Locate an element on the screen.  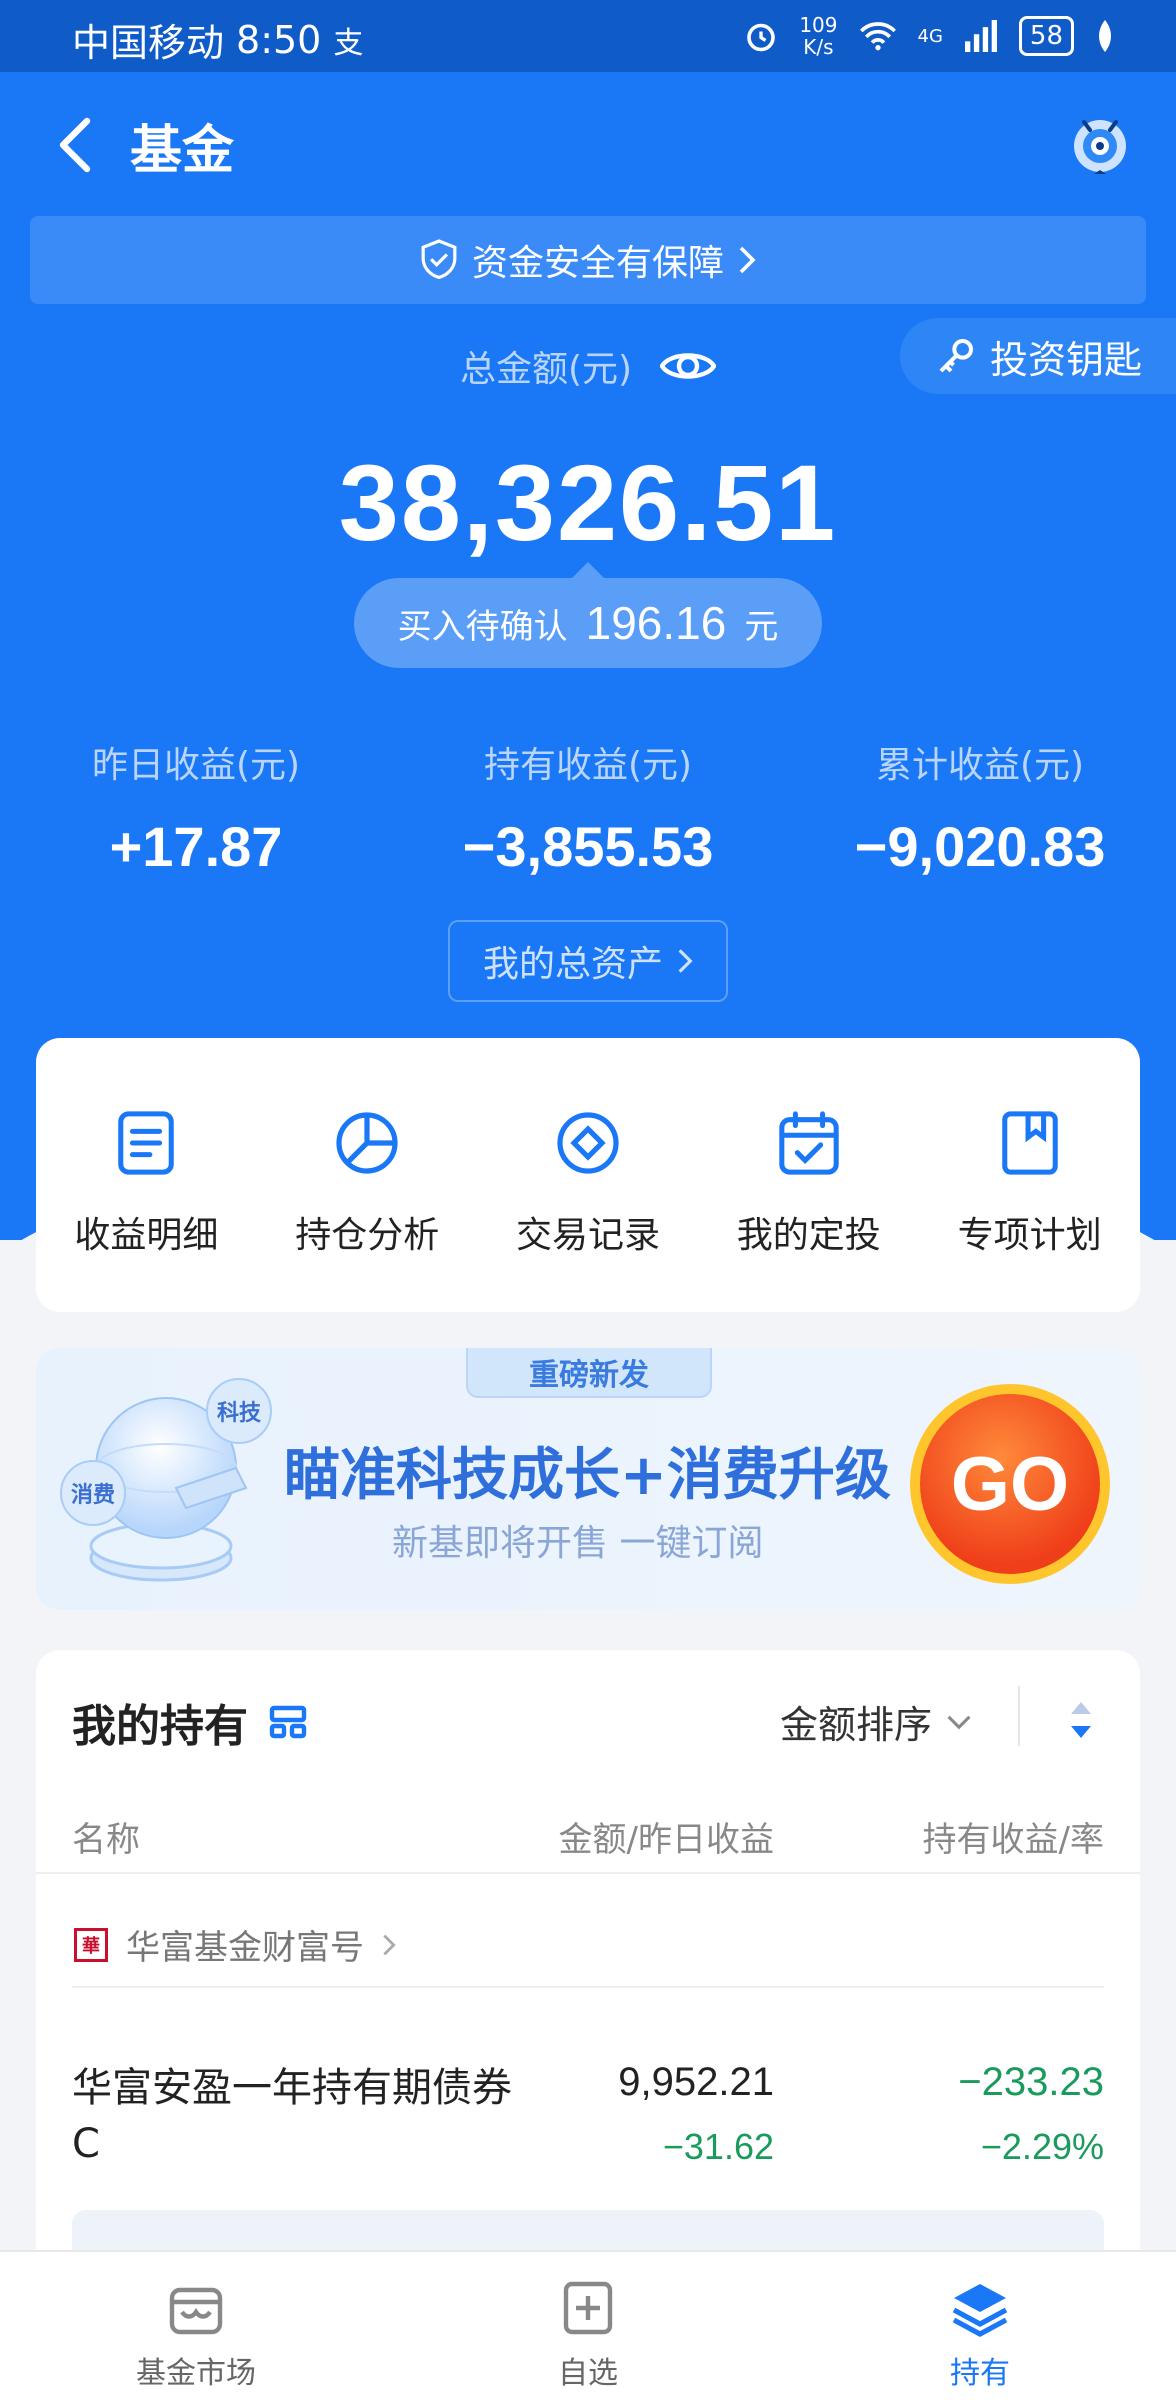
tab-watchlist: 自选 is located at coordinates (588, 2326).